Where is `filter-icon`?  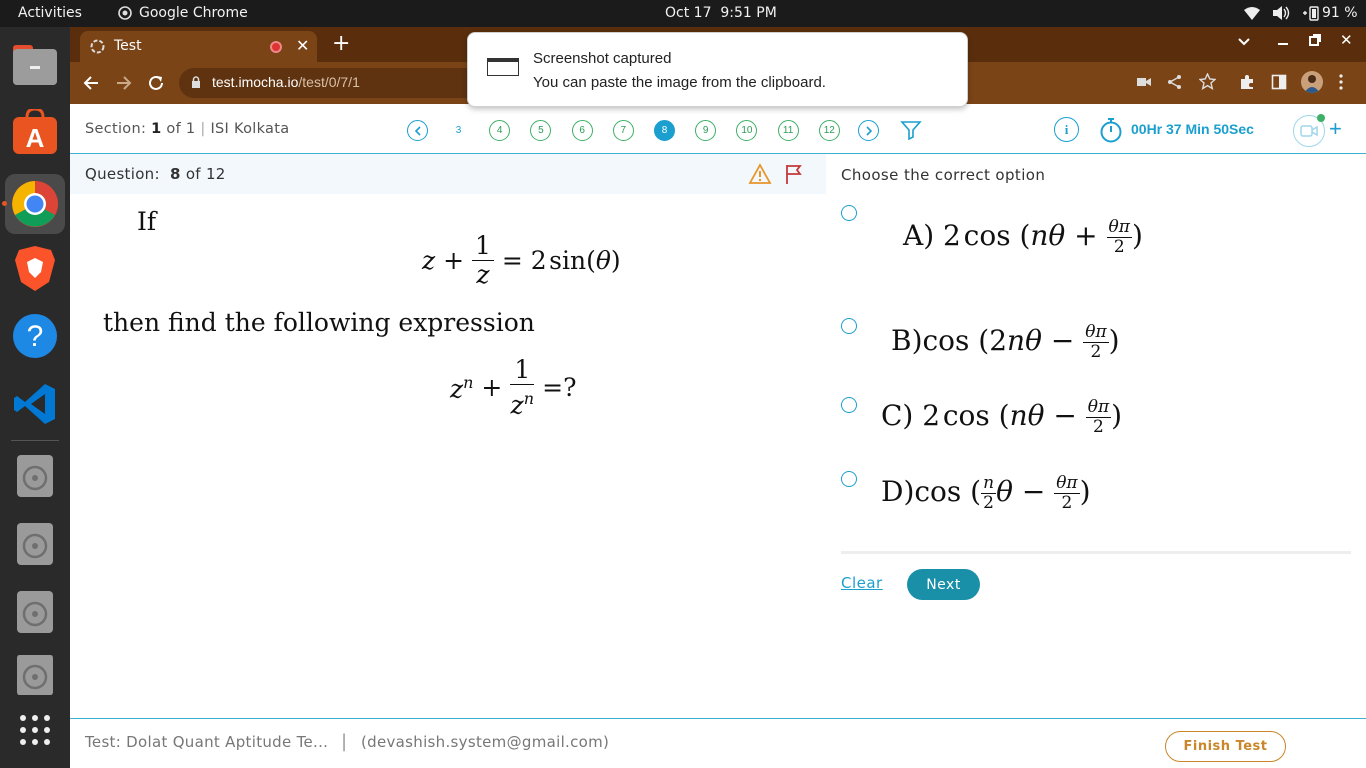
filter-icon is located at coordinates (911, 132).